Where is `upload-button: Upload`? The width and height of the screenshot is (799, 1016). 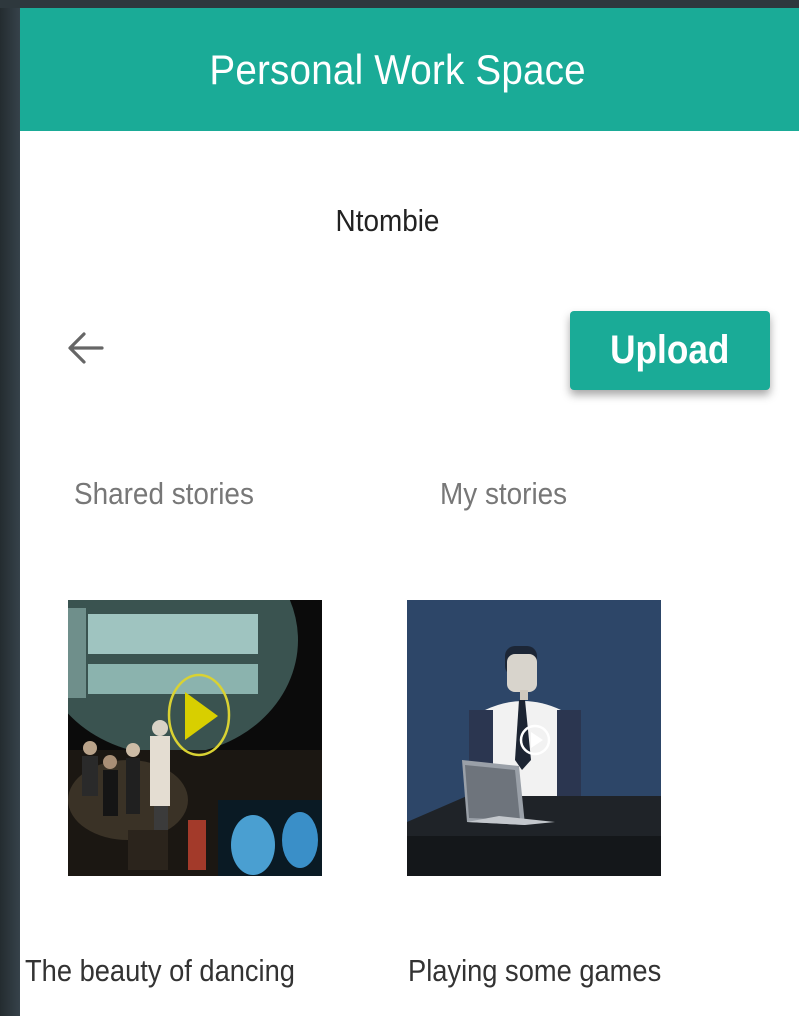
upload-button: Upload is located at coordinates (670, 350).